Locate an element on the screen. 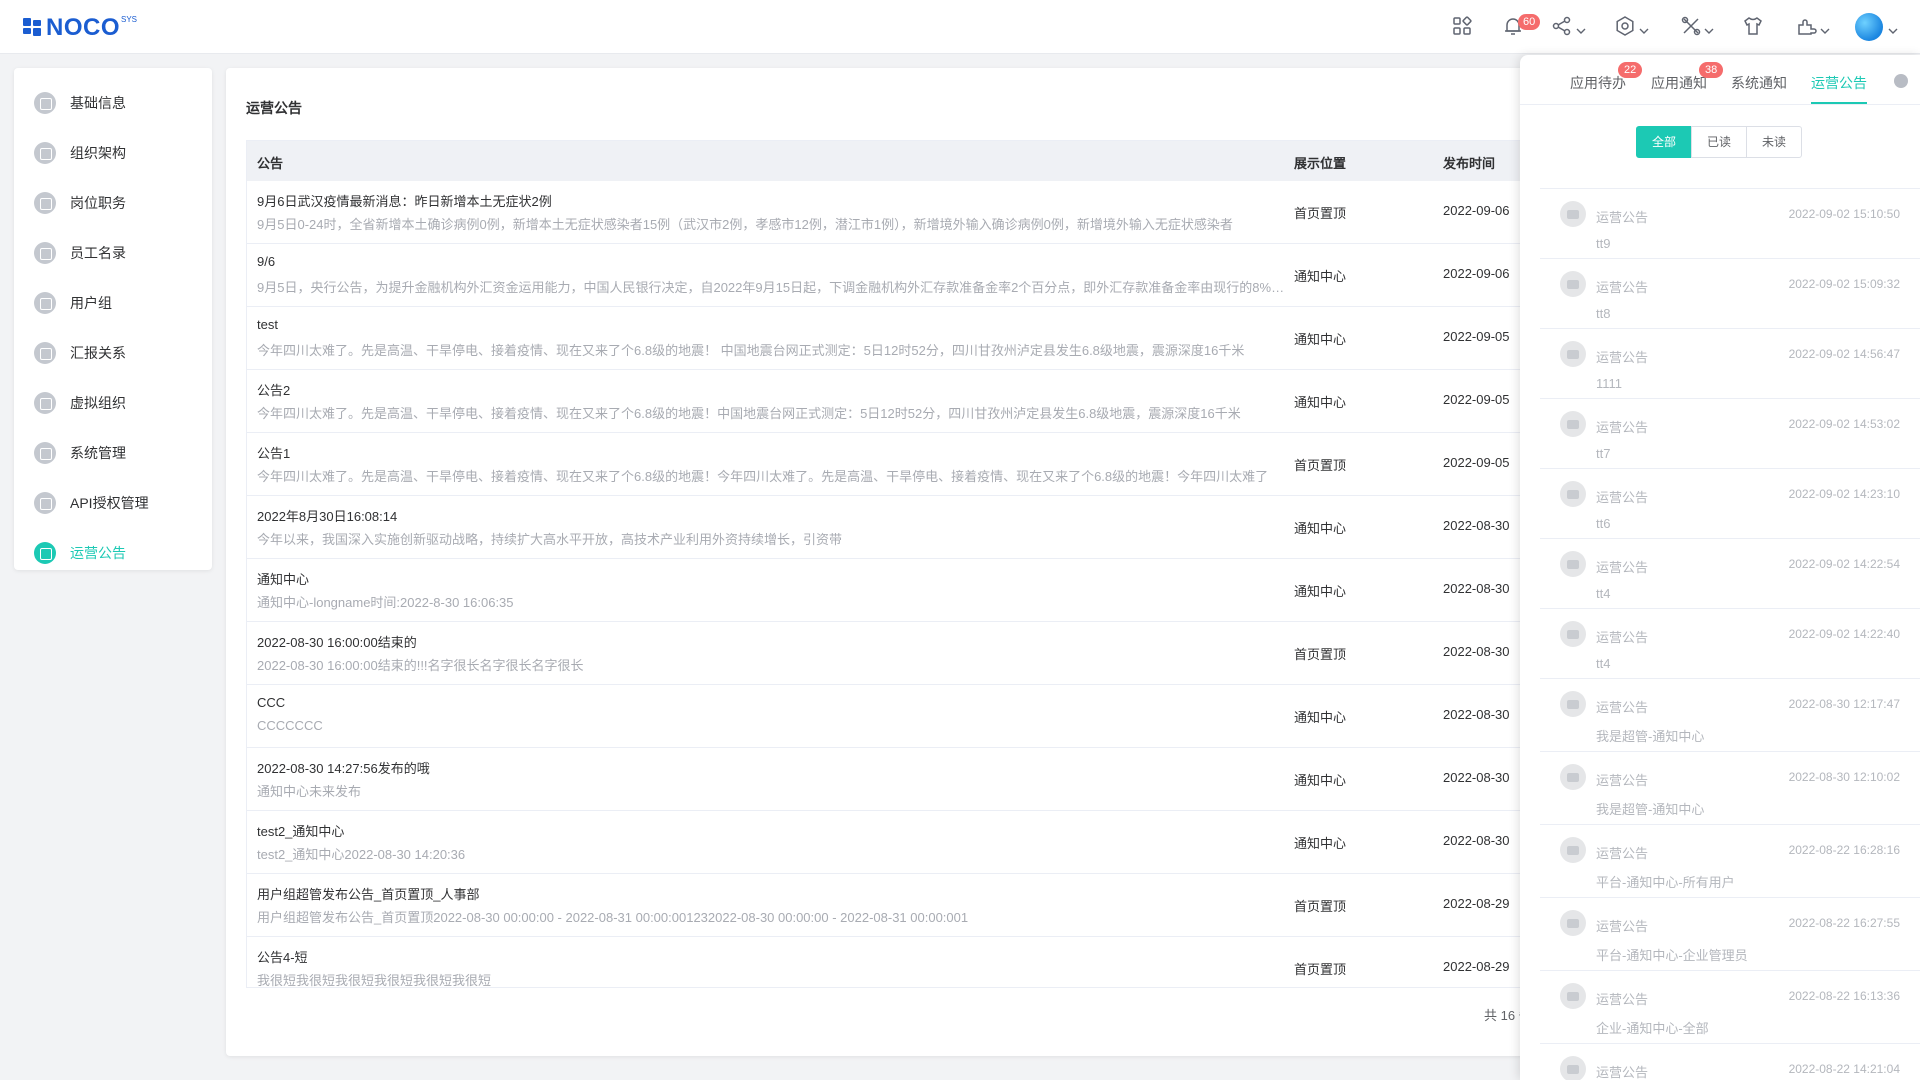 The image size is (1920, 1080). row-title: 2022-08-30 14:27:56发布的哦 is located at coordinates (343, 767).